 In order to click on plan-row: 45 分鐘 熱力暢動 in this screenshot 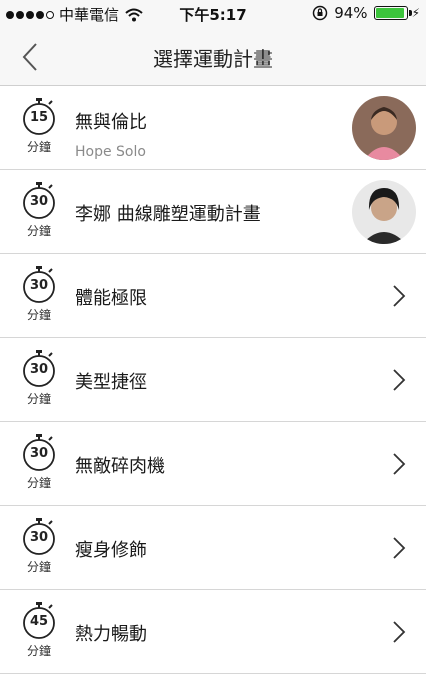, I will do `click(213, 632)`.